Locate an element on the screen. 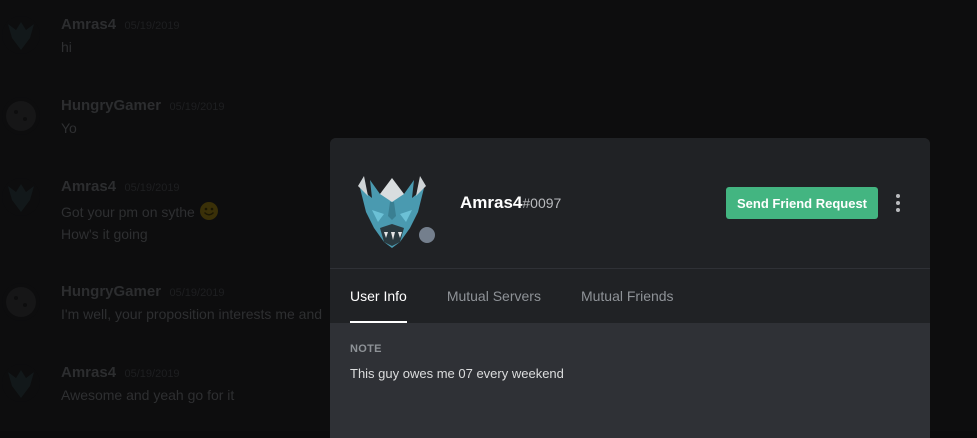 This screenshot has height=438, width=977. message-text: Awesome and yeah go for it is located at coordinates (148, 395).